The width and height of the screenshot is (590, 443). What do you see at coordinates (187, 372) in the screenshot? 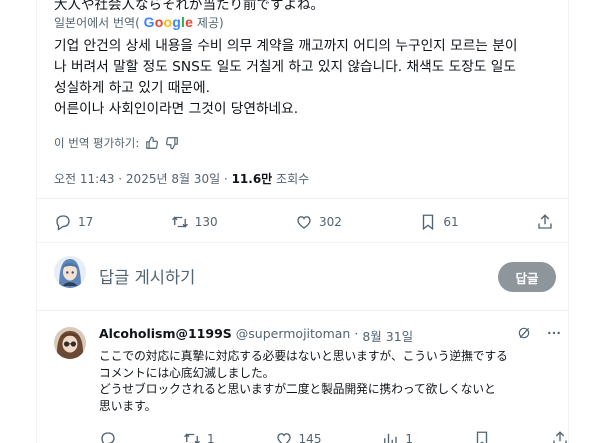
I see `reply-line: コメントには心底幻滅しました。` at bounding box center [187, 372].